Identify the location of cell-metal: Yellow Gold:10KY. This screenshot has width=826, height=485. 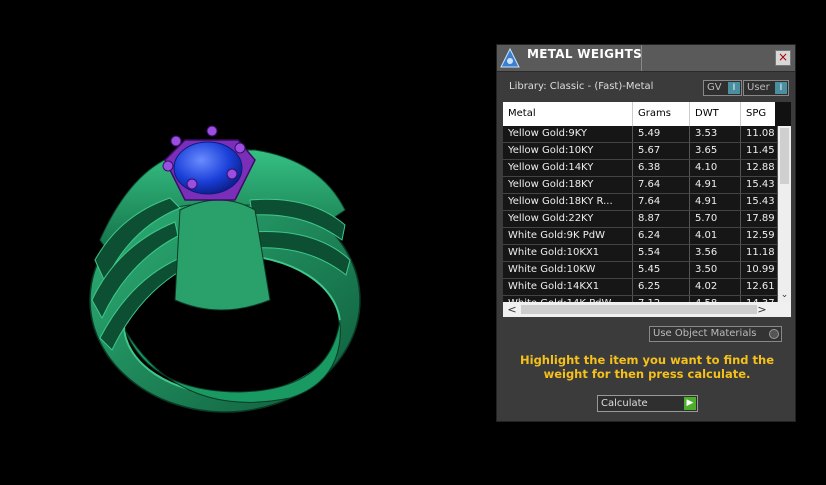
(568, 151).